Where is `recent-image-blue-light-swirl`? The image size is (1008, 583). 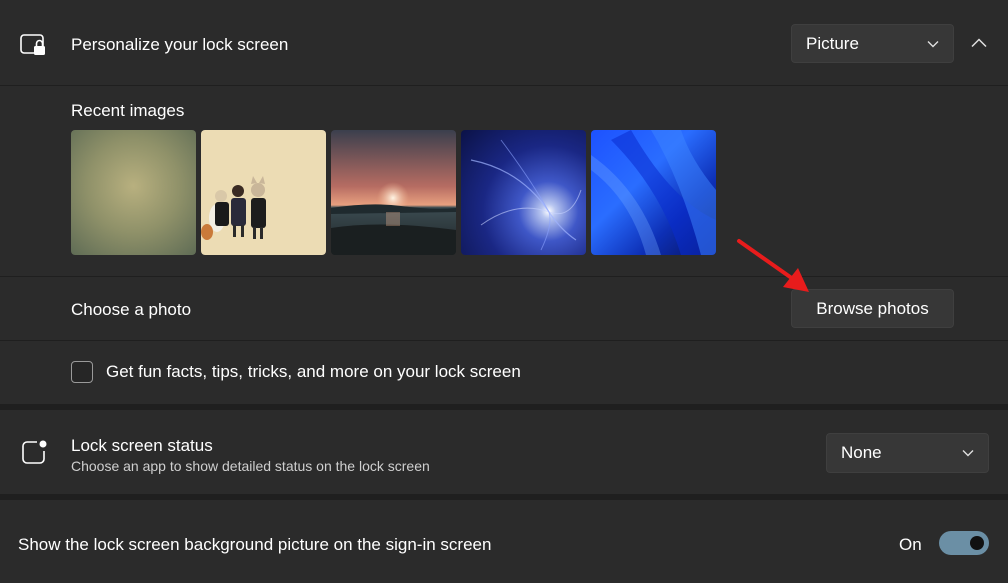
recent-image-blue-light-swirl is located at coordinates (523, 192).